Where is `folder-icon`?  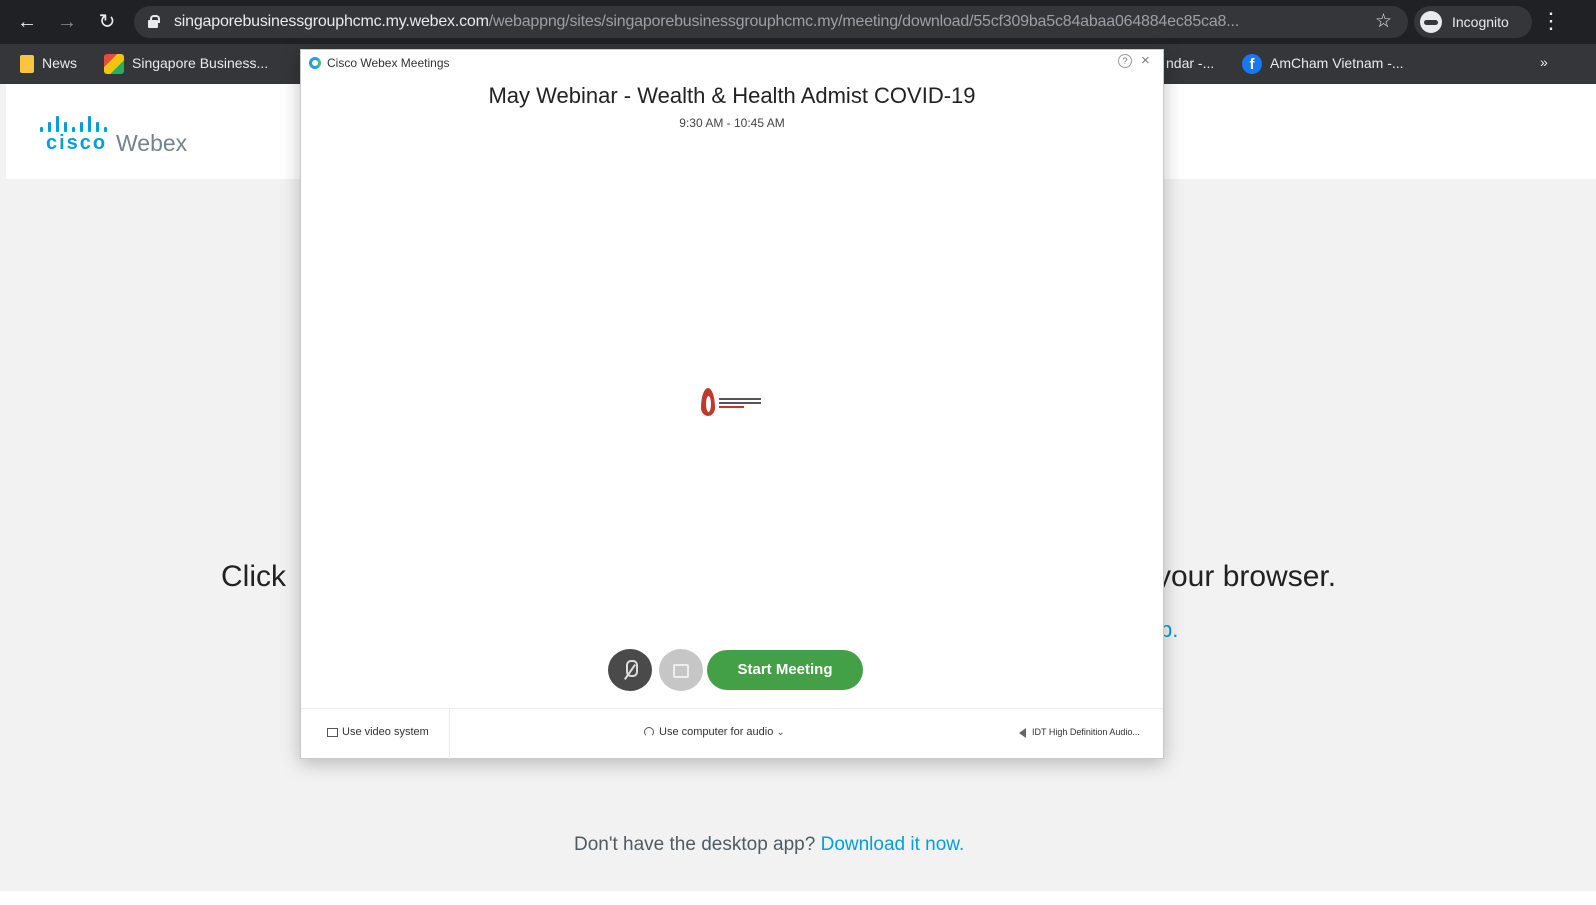
folder-icon is located at coordinates (27, 64).